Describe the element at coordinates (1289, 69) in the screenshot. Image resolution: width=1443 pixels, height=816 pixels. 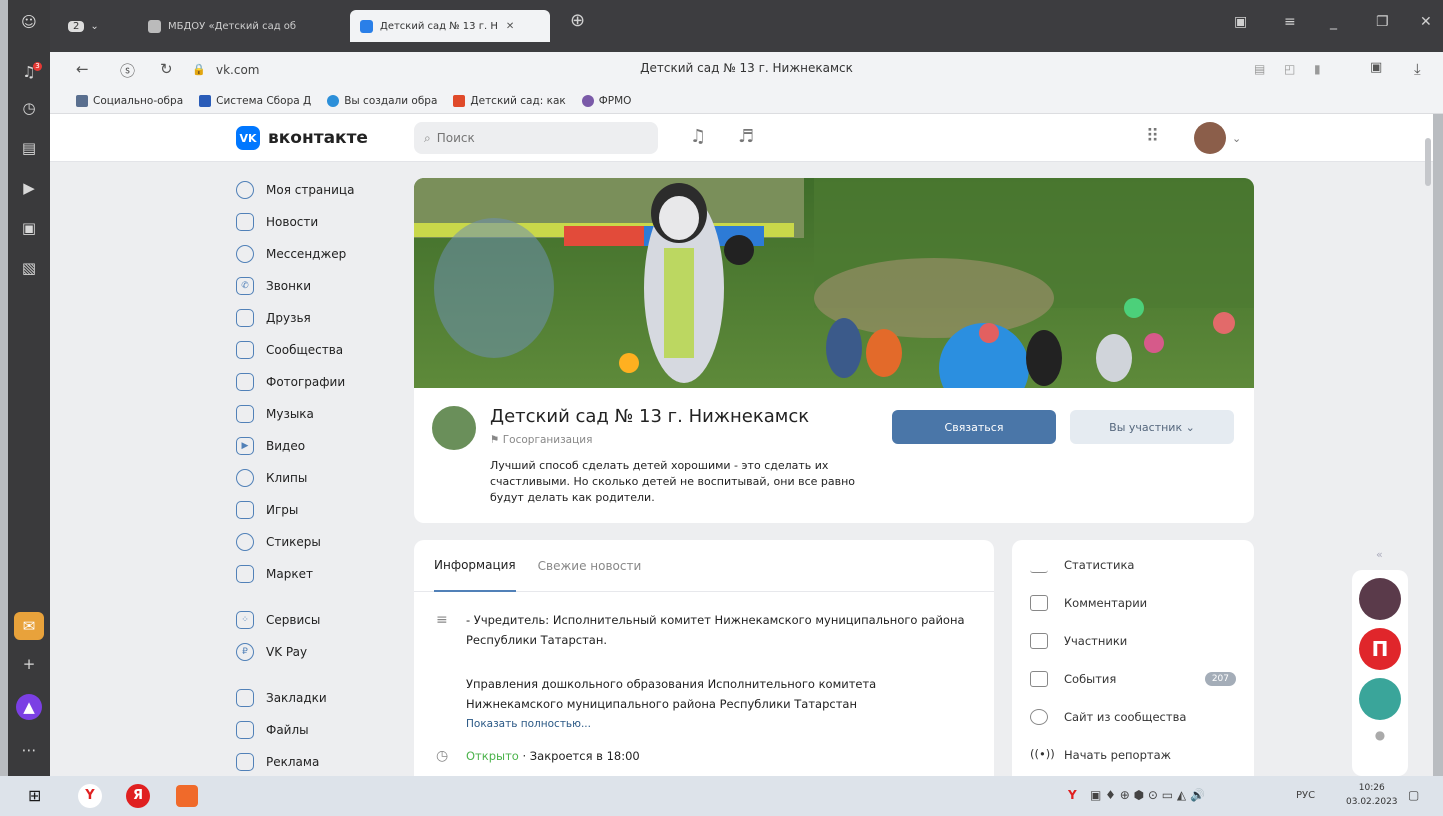
I see `incognito-icon: ◰` at that location.